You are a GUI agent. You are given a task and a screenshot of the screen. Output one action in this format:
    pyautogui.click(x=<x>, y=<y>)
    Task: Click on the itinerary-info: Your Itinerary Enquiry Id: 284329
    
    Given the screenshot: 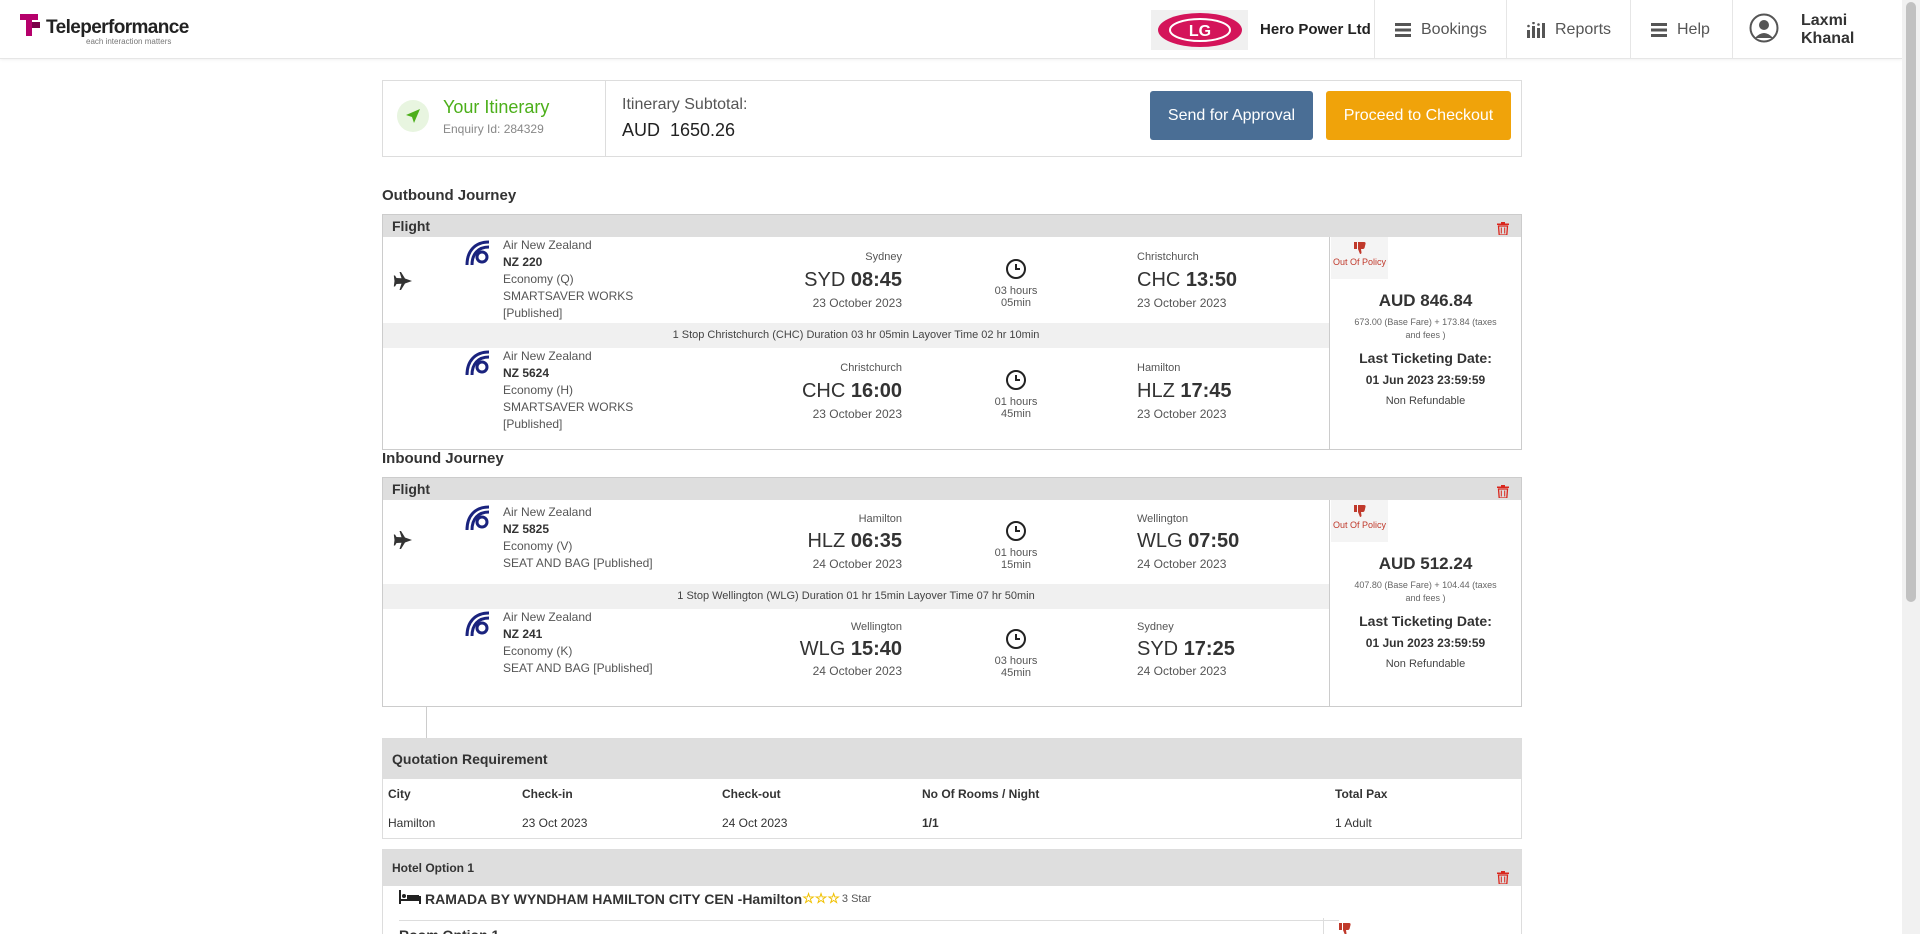 What is the action you would take?
    pyautogui.click(x=494, y=118)
    